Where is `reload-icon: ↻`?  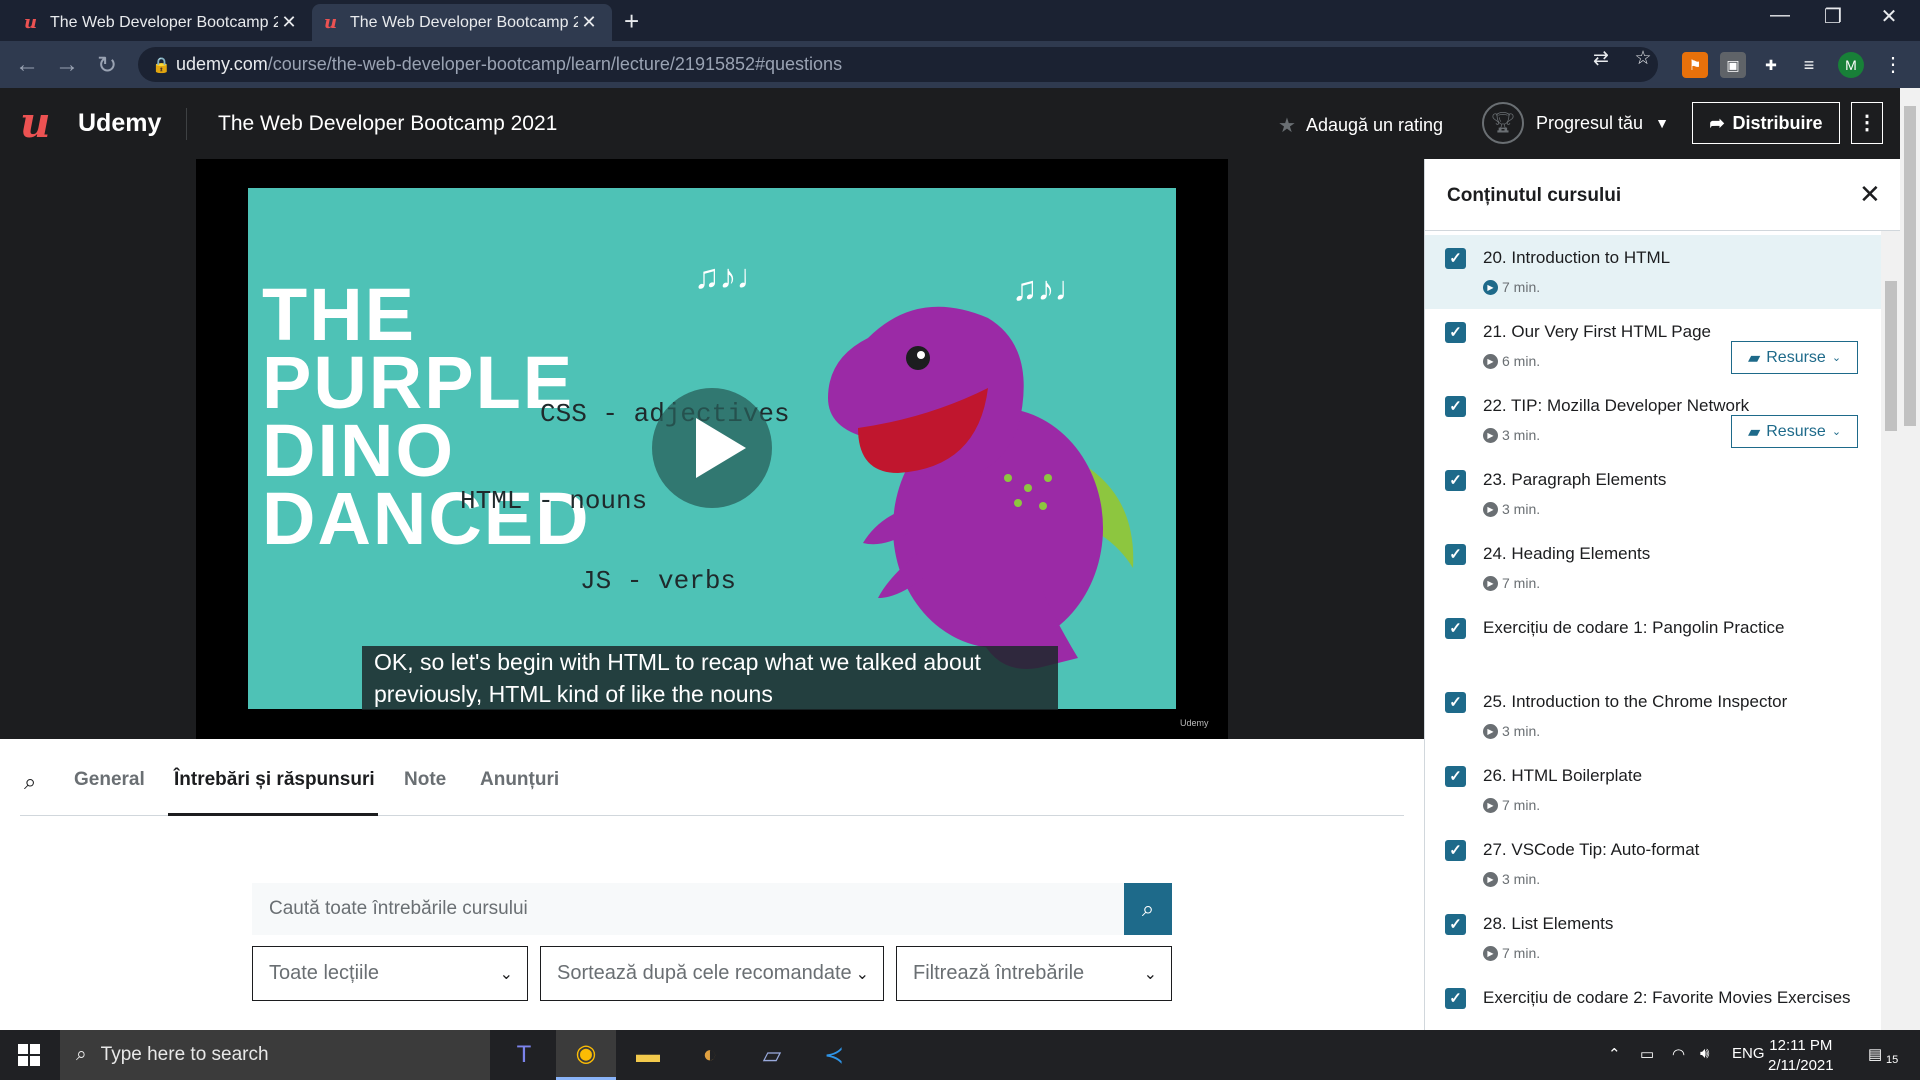
reload-icon: ↻ is located at coordinates (107, 65).